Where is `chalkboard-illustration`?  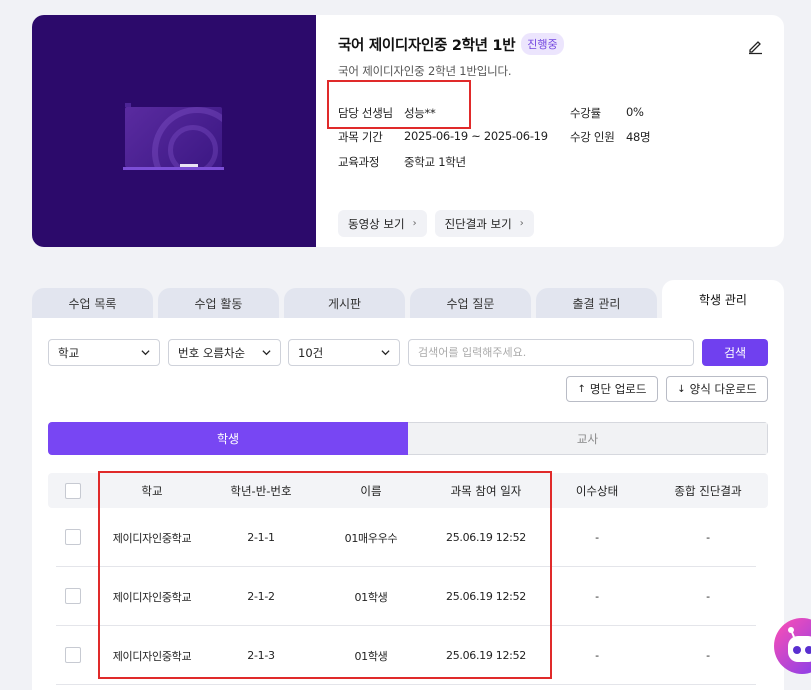
chalkboard-illustration is located at coordinates (173, 137).